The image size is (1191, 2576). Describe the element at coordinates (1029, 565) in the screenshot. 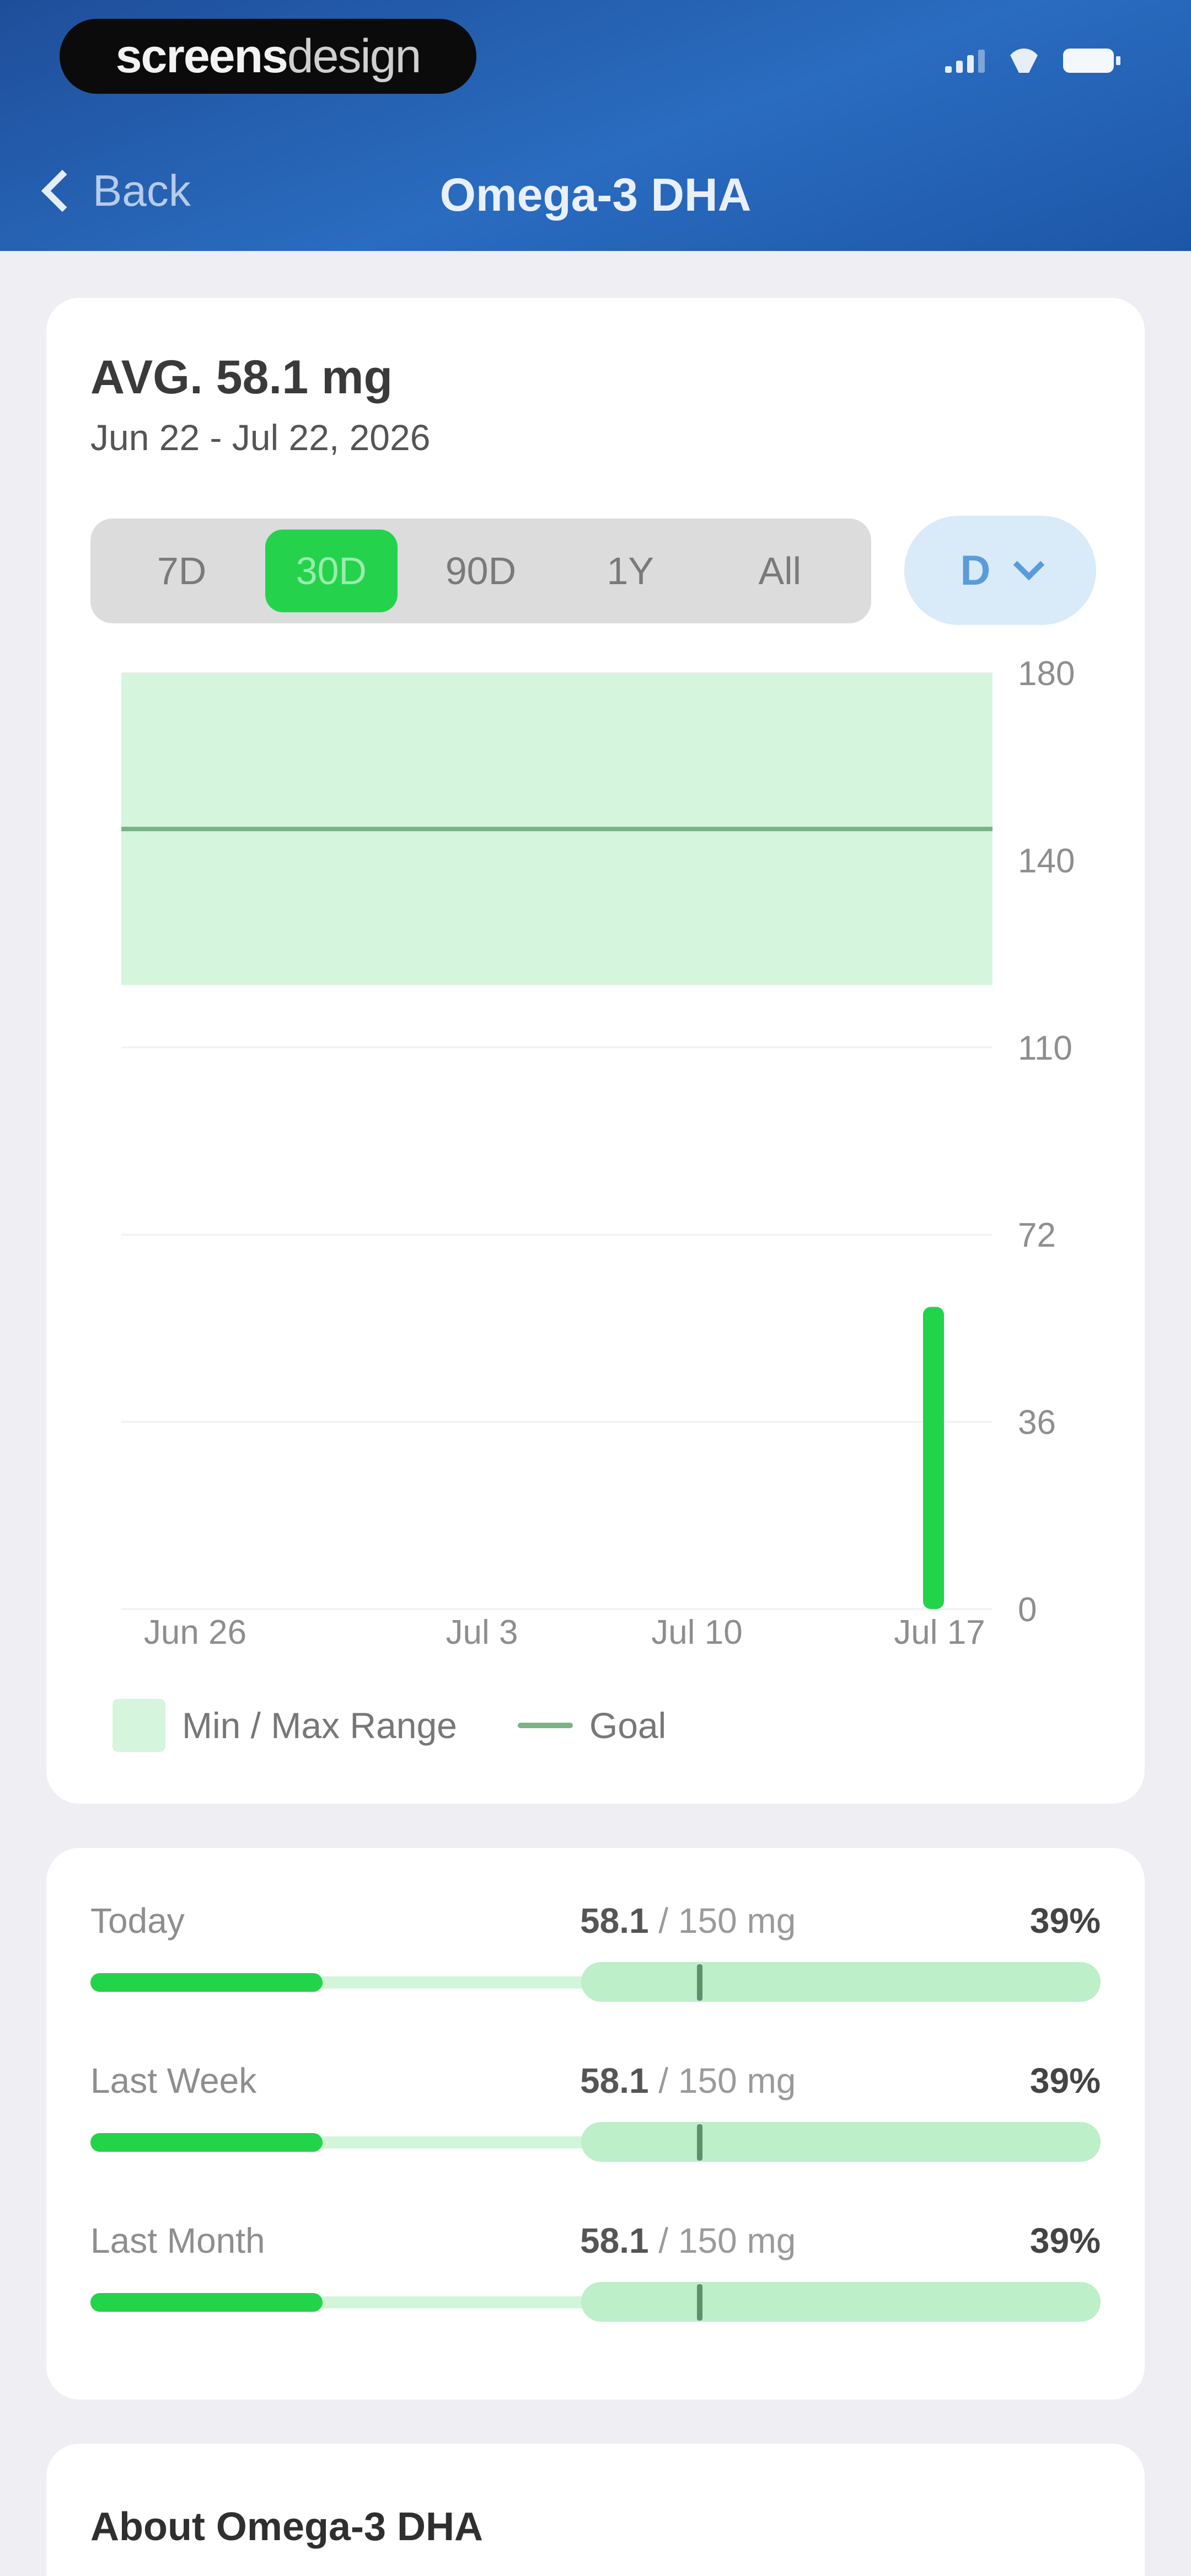

I see `chevron-down-icon` at that location.